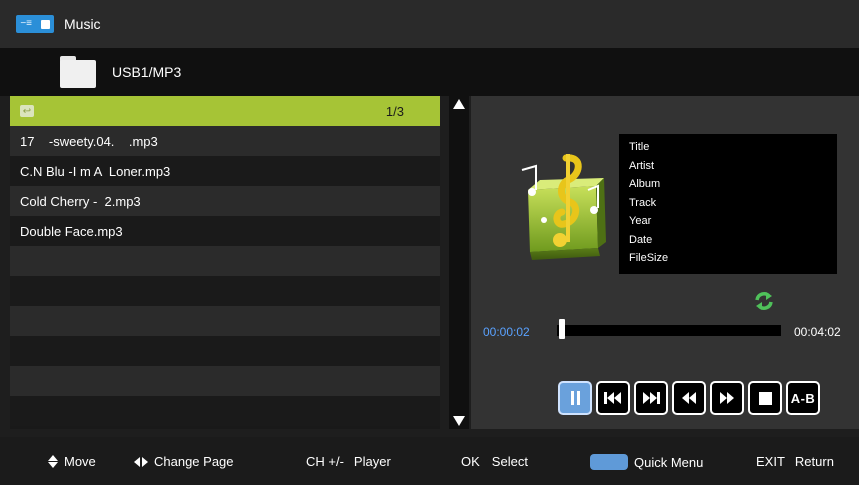 This screenshot has width=859, height=485. What do you see at coordinates (35, 24) in the screenshot?
I see `usb-device-icon: −≡` at bounding box center [35, 24].